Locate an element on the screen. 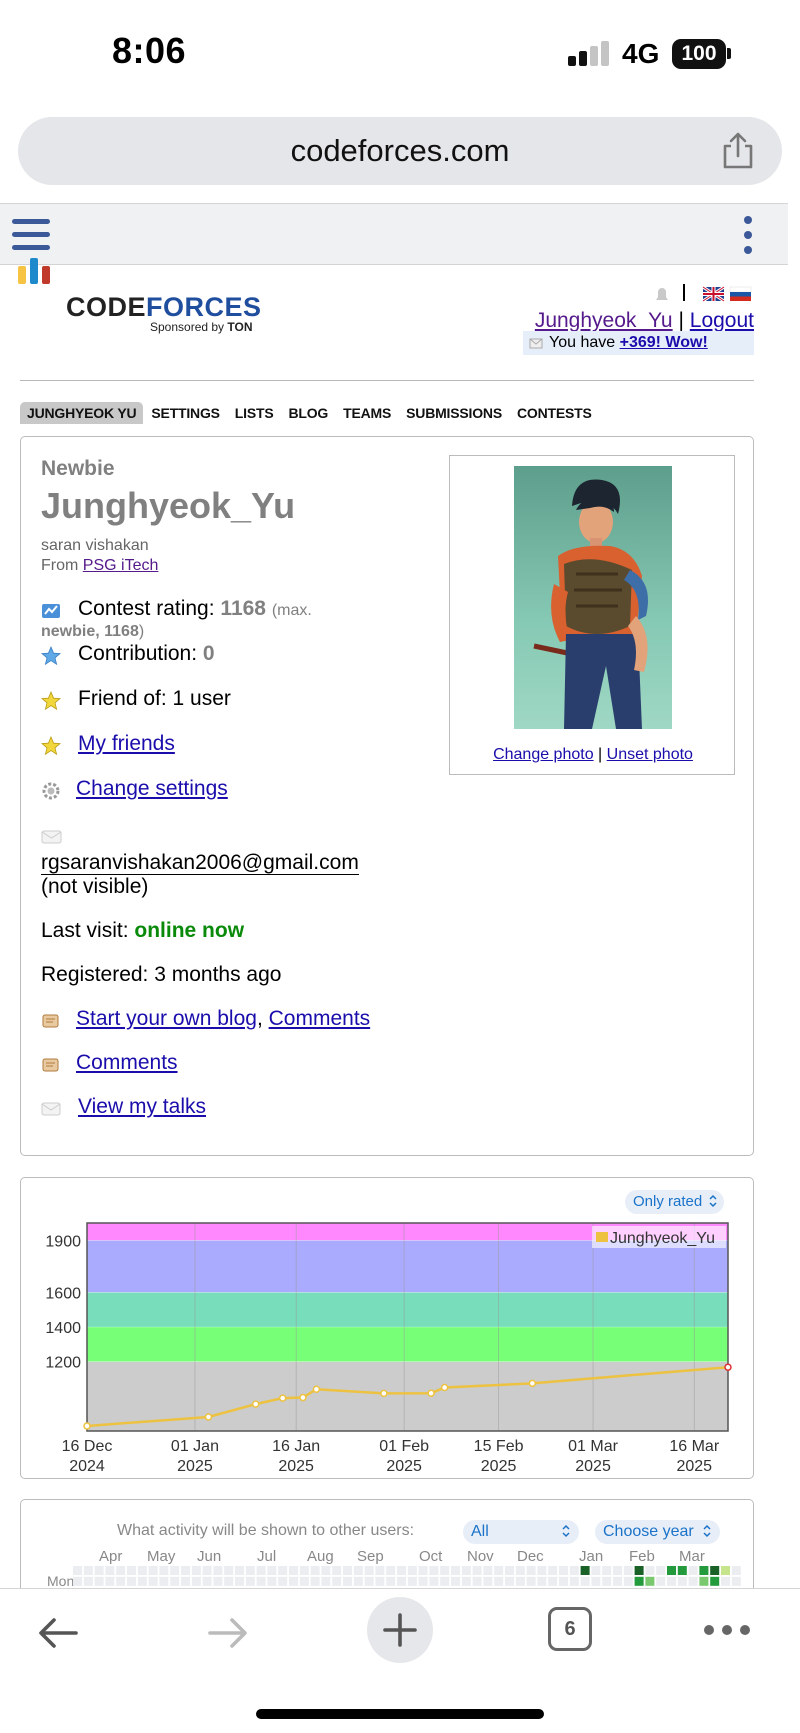 The image size is (800, 1733). nav-tab-profile: Junghyeok Yu is located at coordinates (82, 413).